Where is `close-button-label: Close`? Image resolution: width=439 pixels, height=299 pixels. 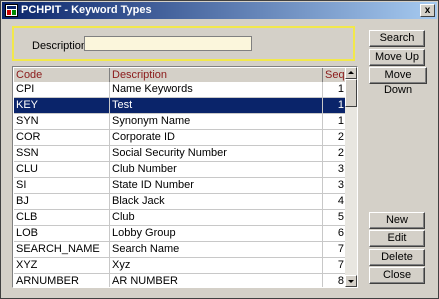 close-button-label: Close is located at coordinates (397, 275).